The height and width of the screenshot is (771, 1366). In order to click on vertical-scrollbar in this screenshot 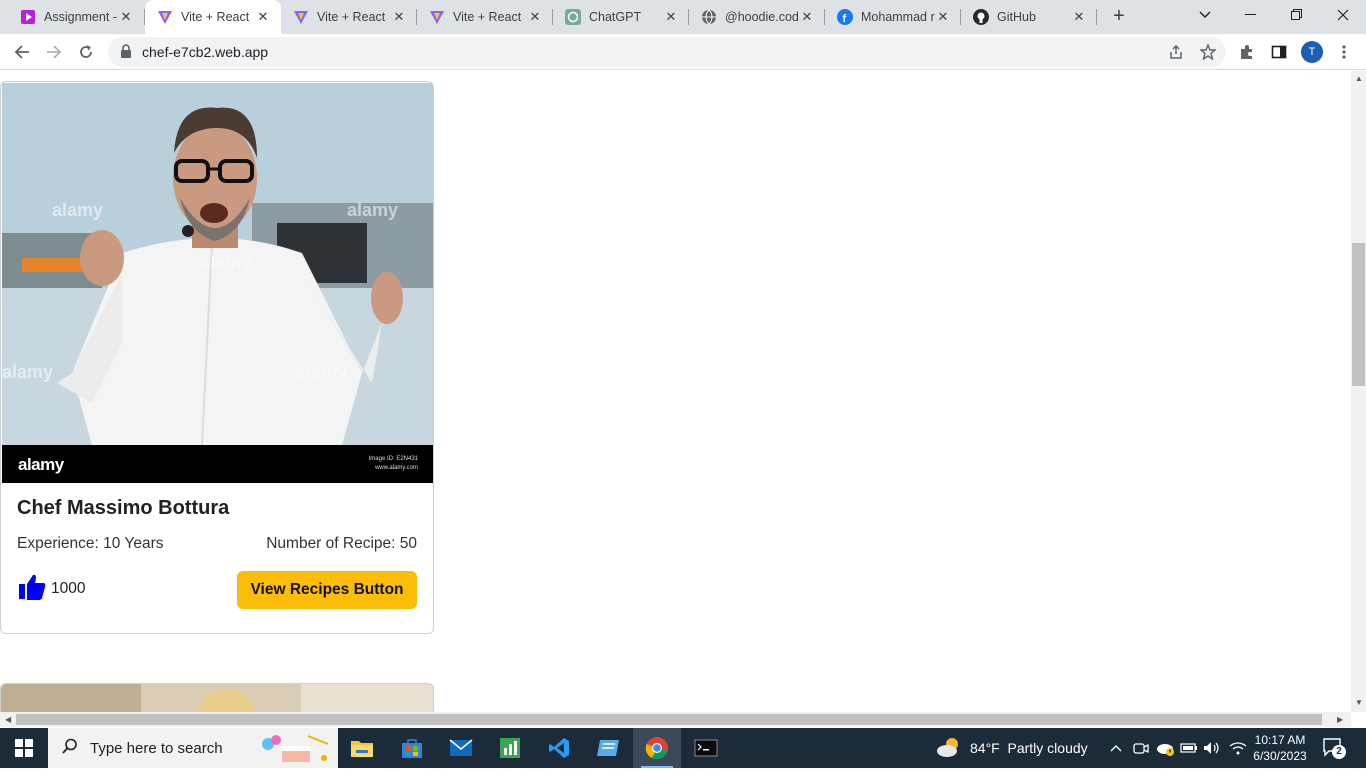, I will do `click(1358, 391)`.